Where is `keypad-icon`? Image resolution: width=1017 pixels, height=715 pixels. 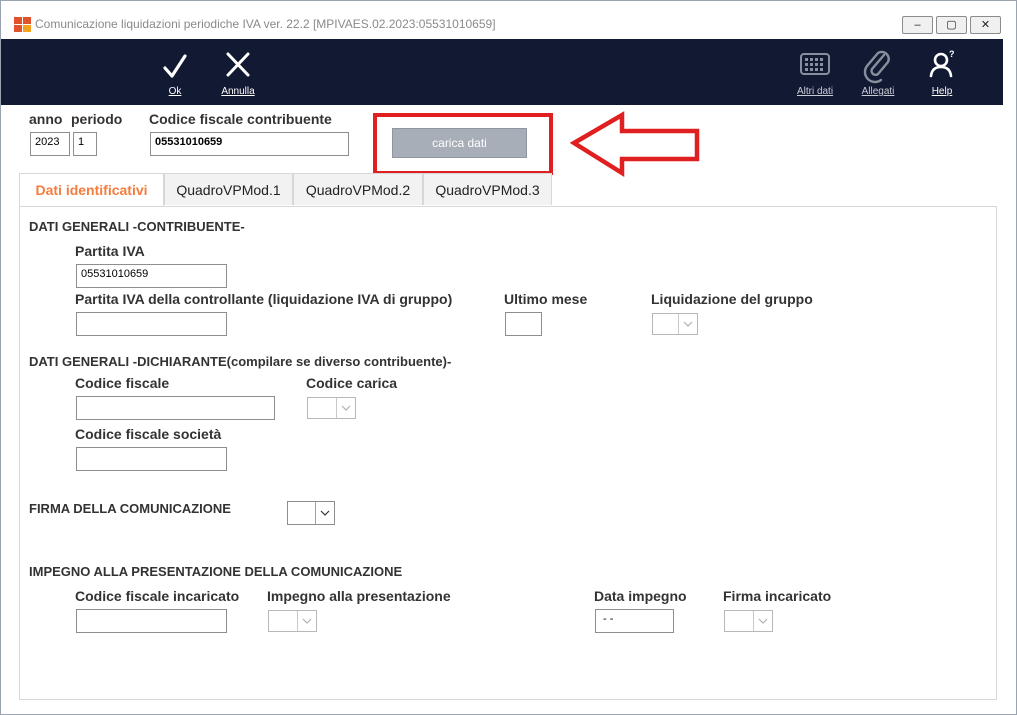
keypad-icon is located at coordinates (815, 64).